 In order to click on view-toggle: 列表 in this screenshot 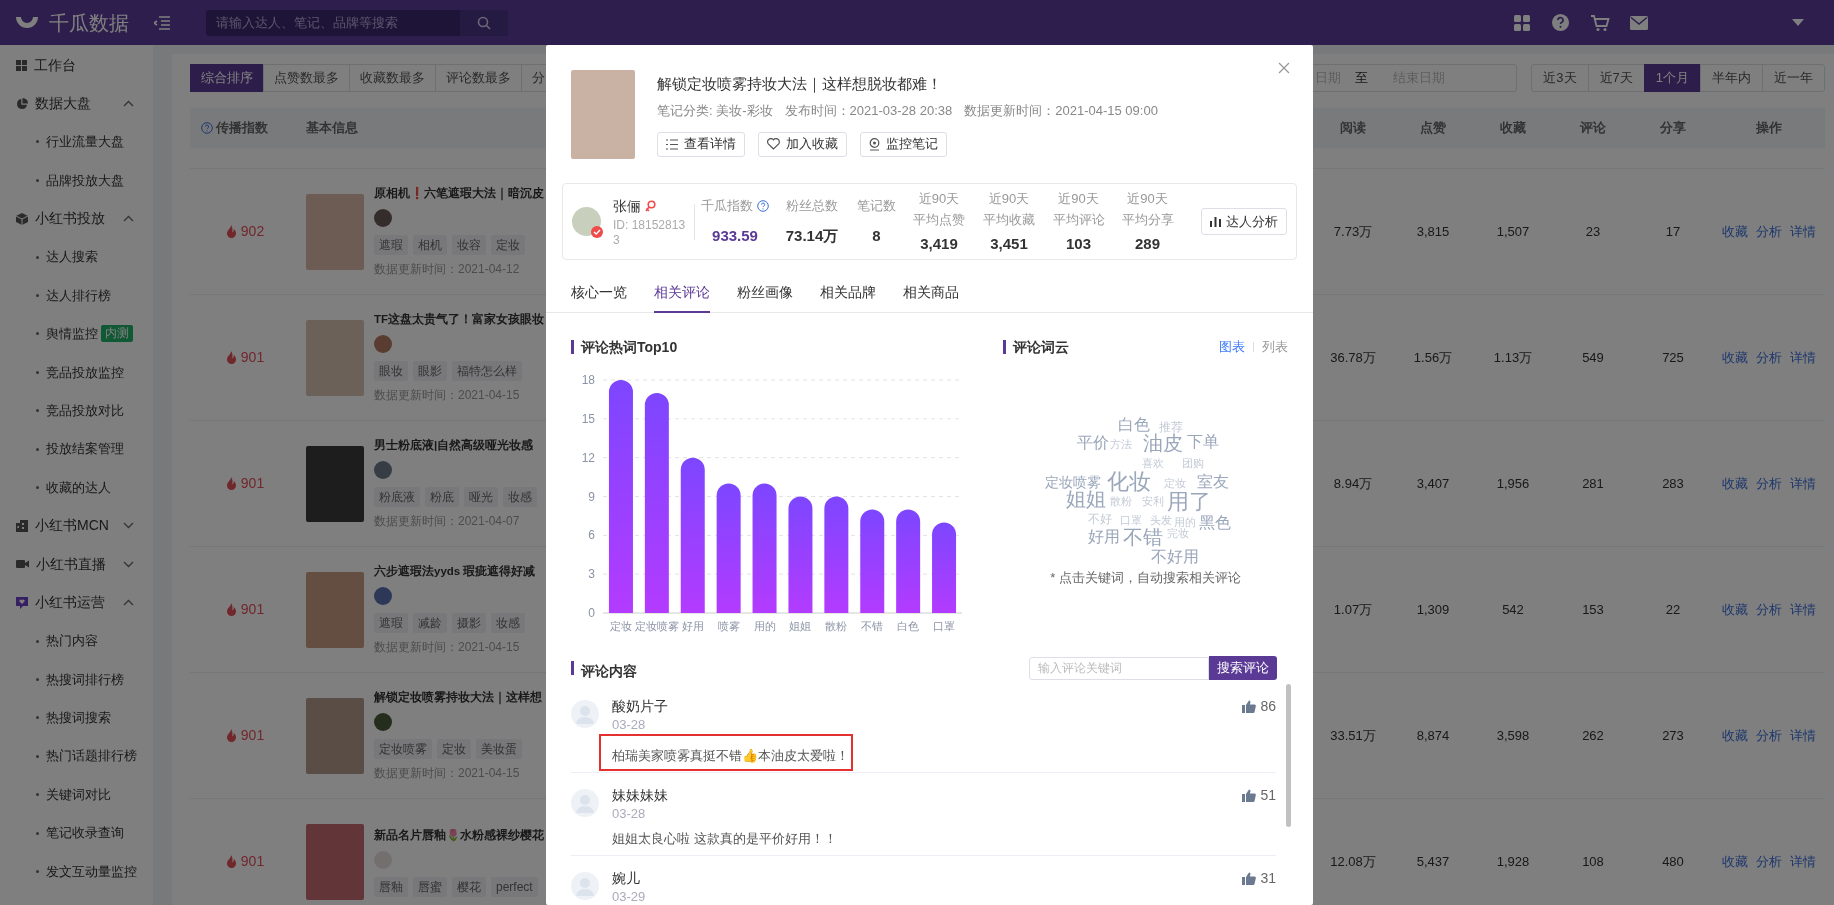, I will do `click(1275, 347)`.